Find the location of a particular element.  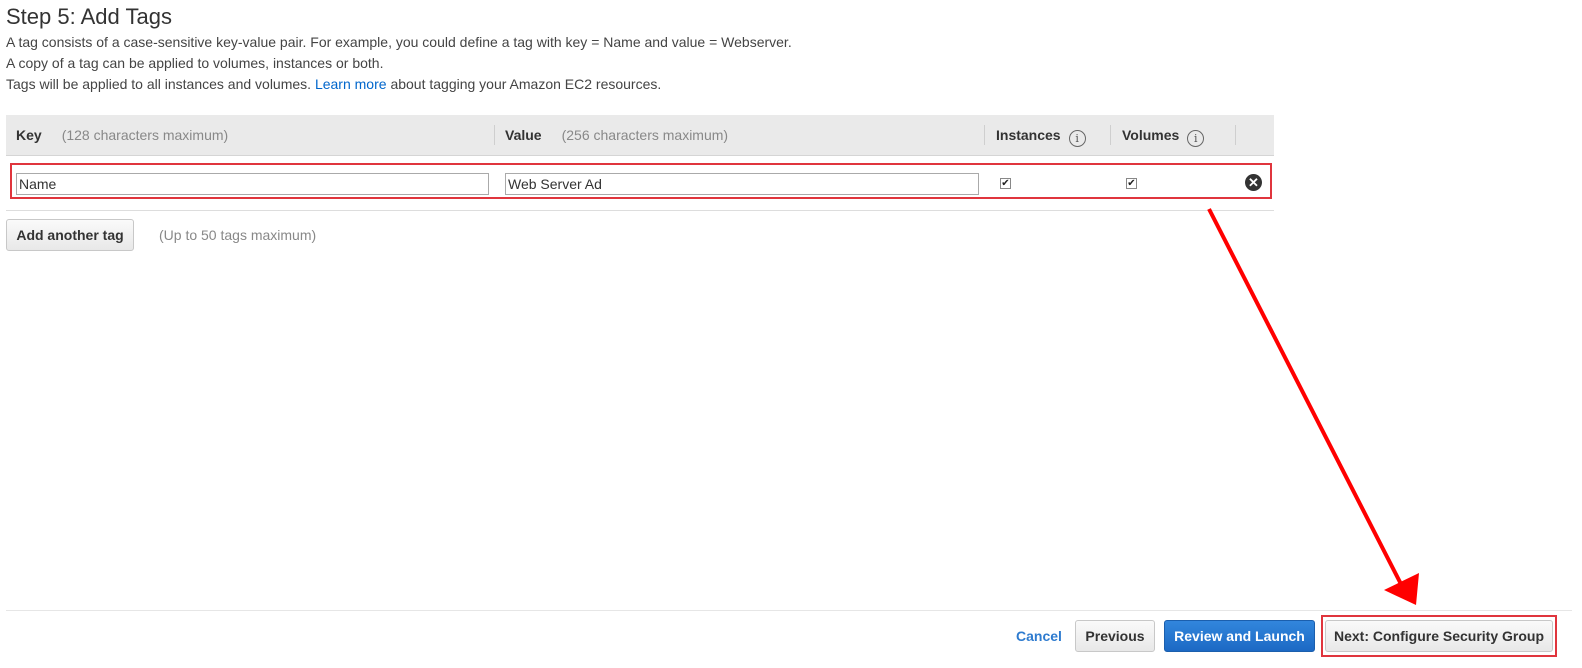

footer-divider is located at coordinates (789, 610).